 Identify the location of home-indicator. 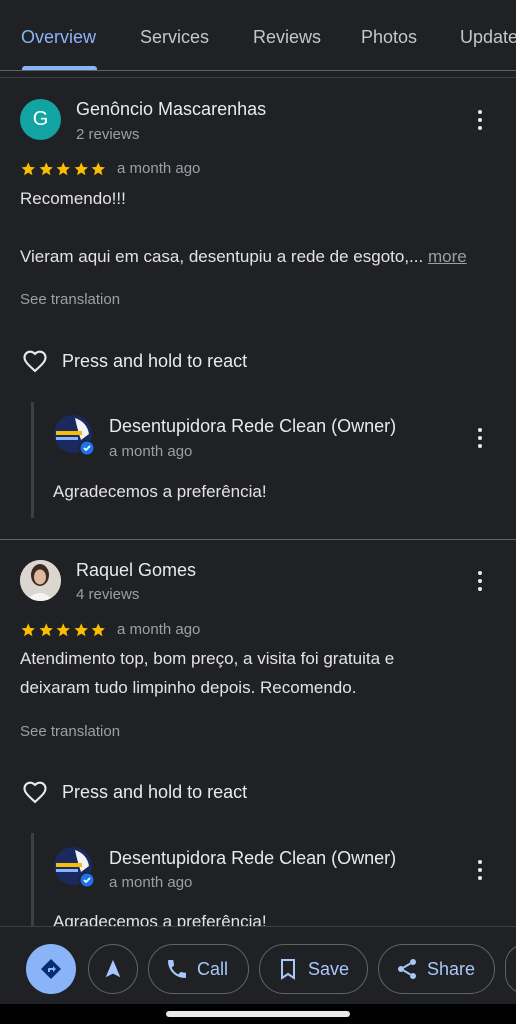
(258, 1014).